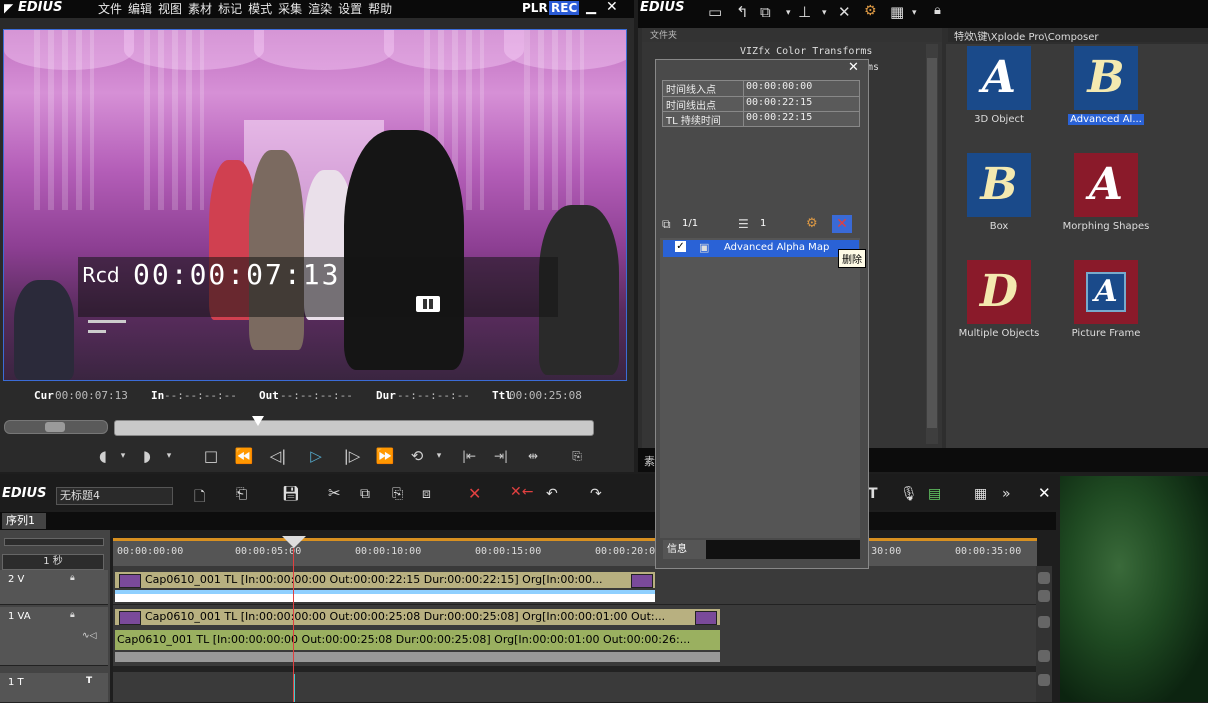 This screenshot has width=1208, height=703. What do you see at coordinates (680, 246) in the screenshot?
I see `checkbox-icon: ✓` at bounding box center [680, 246].